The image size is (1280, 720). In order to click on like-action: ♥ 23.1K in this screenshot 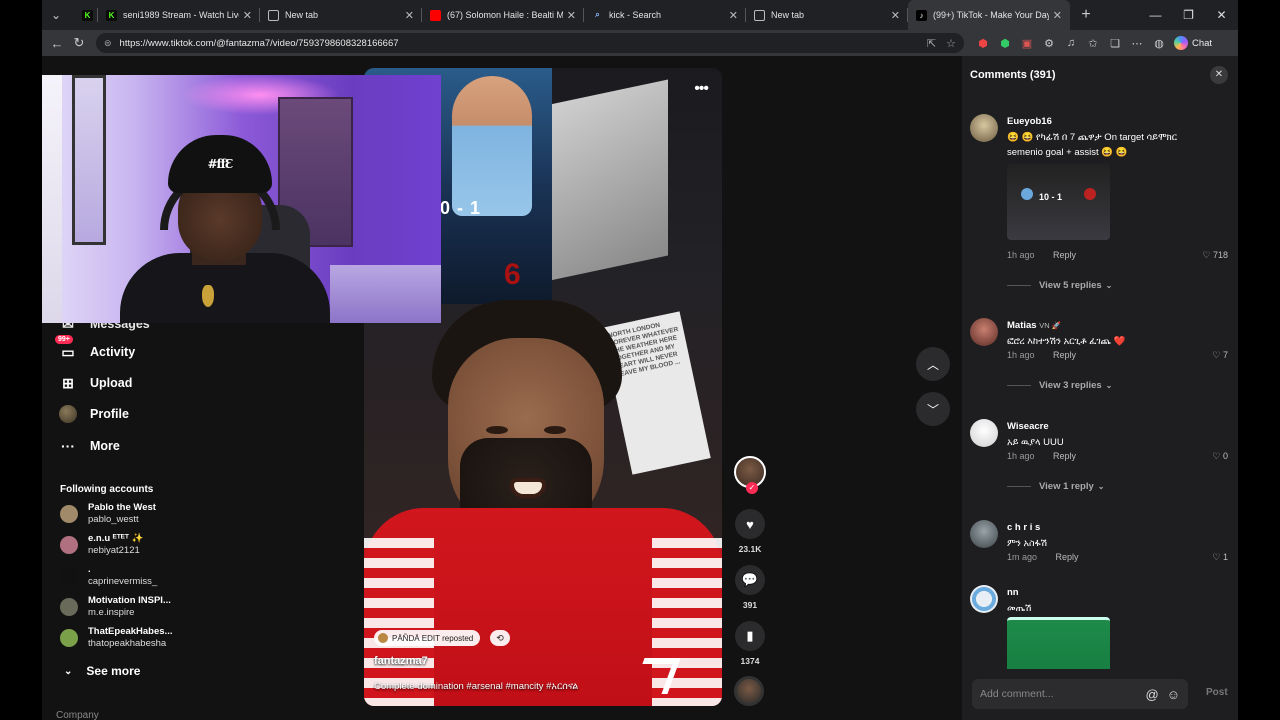, I will do `click(750, 531)`.